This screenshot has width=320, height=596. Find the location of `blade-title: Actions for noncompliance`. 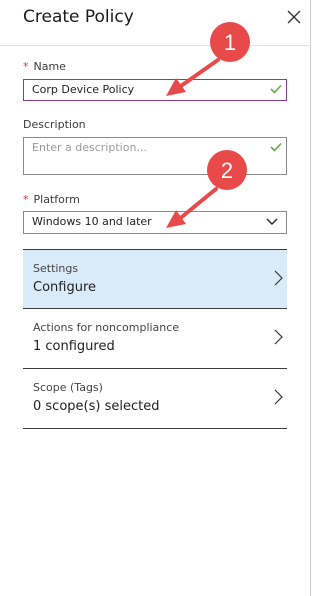

blade-title: Actions for noncompliance is located at coordinates (106, 327).